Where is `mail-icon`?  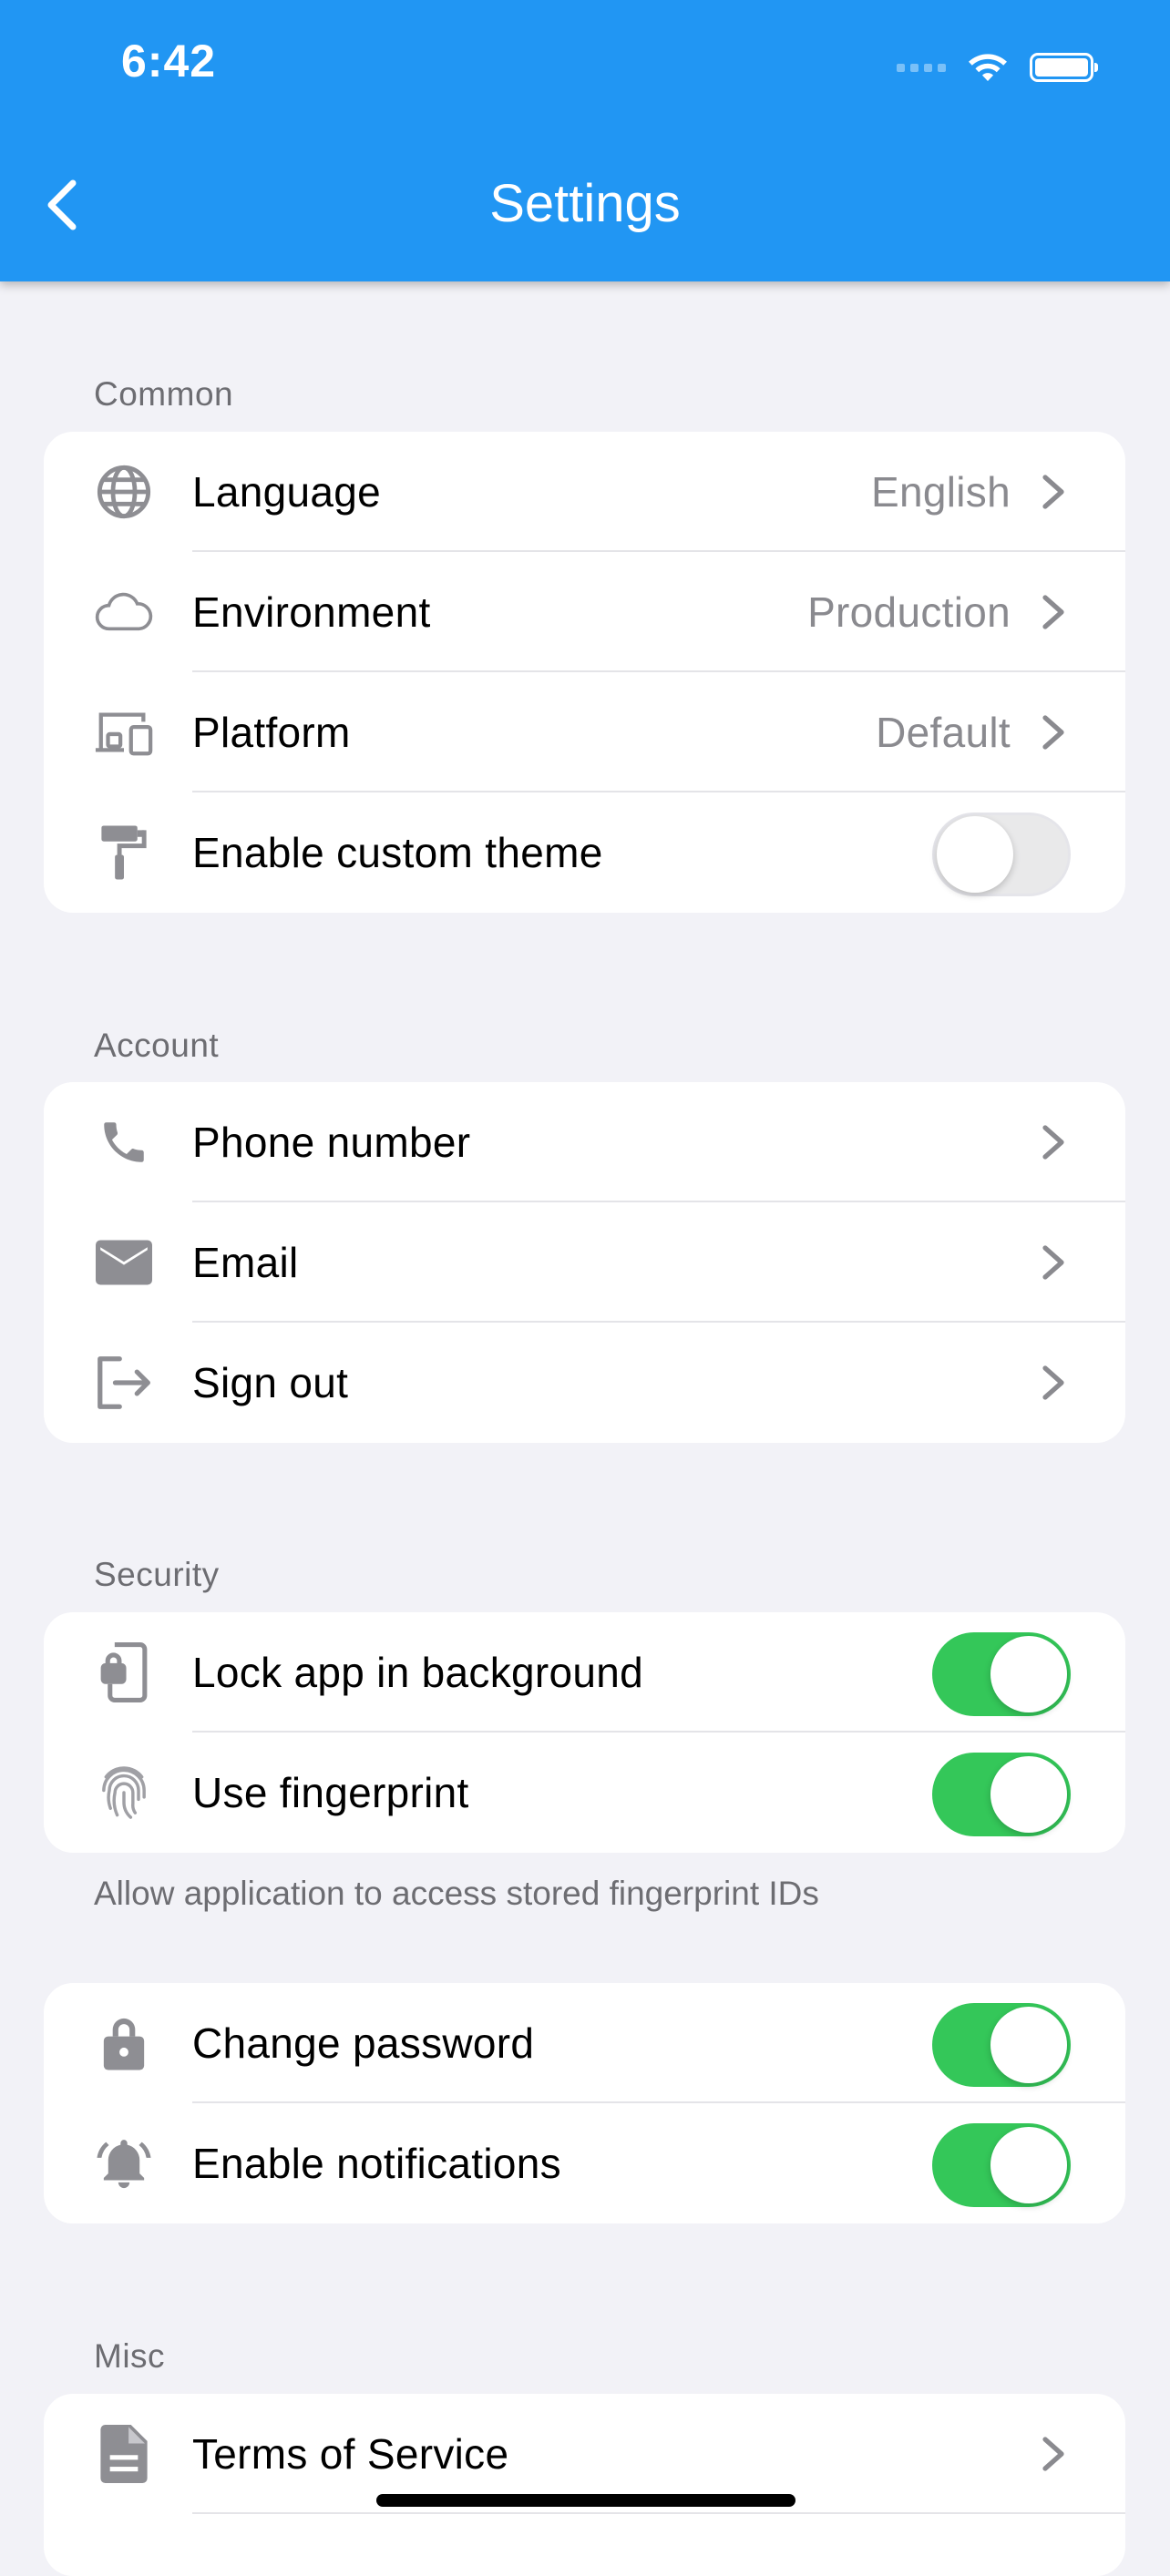 mail-icon is located at coordinates (124, 1262).